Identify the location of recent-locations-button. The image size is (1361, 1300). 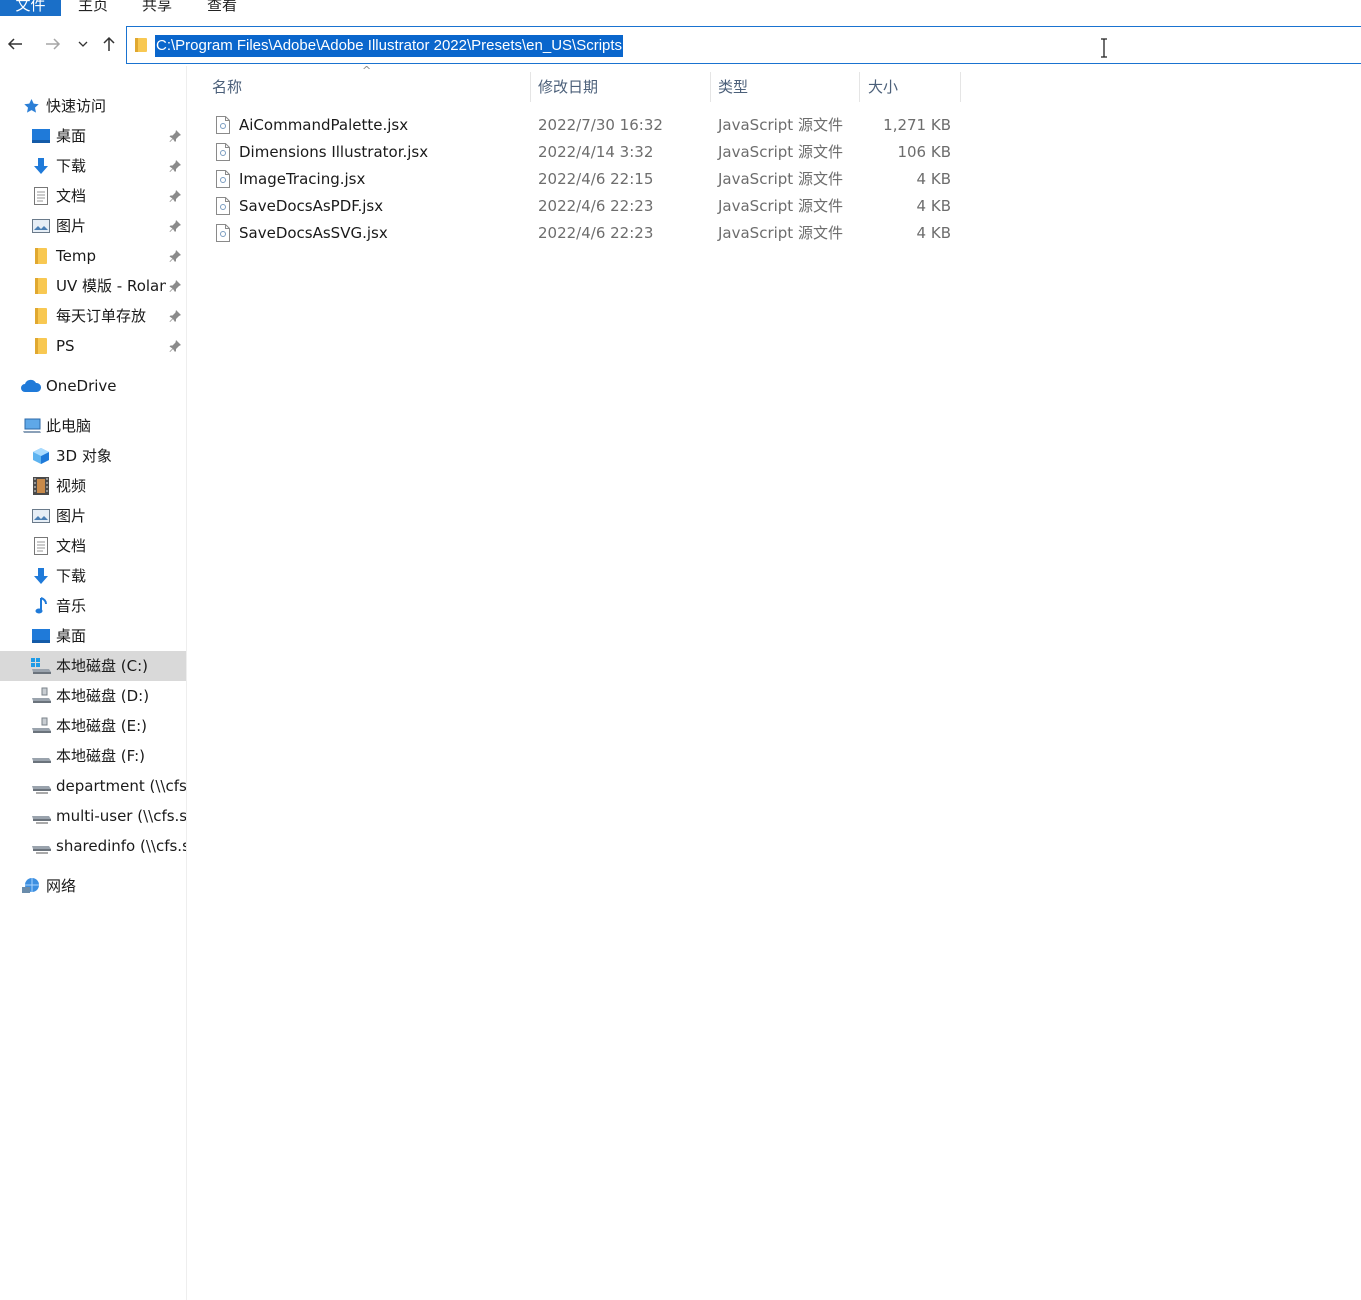
(83, 44).